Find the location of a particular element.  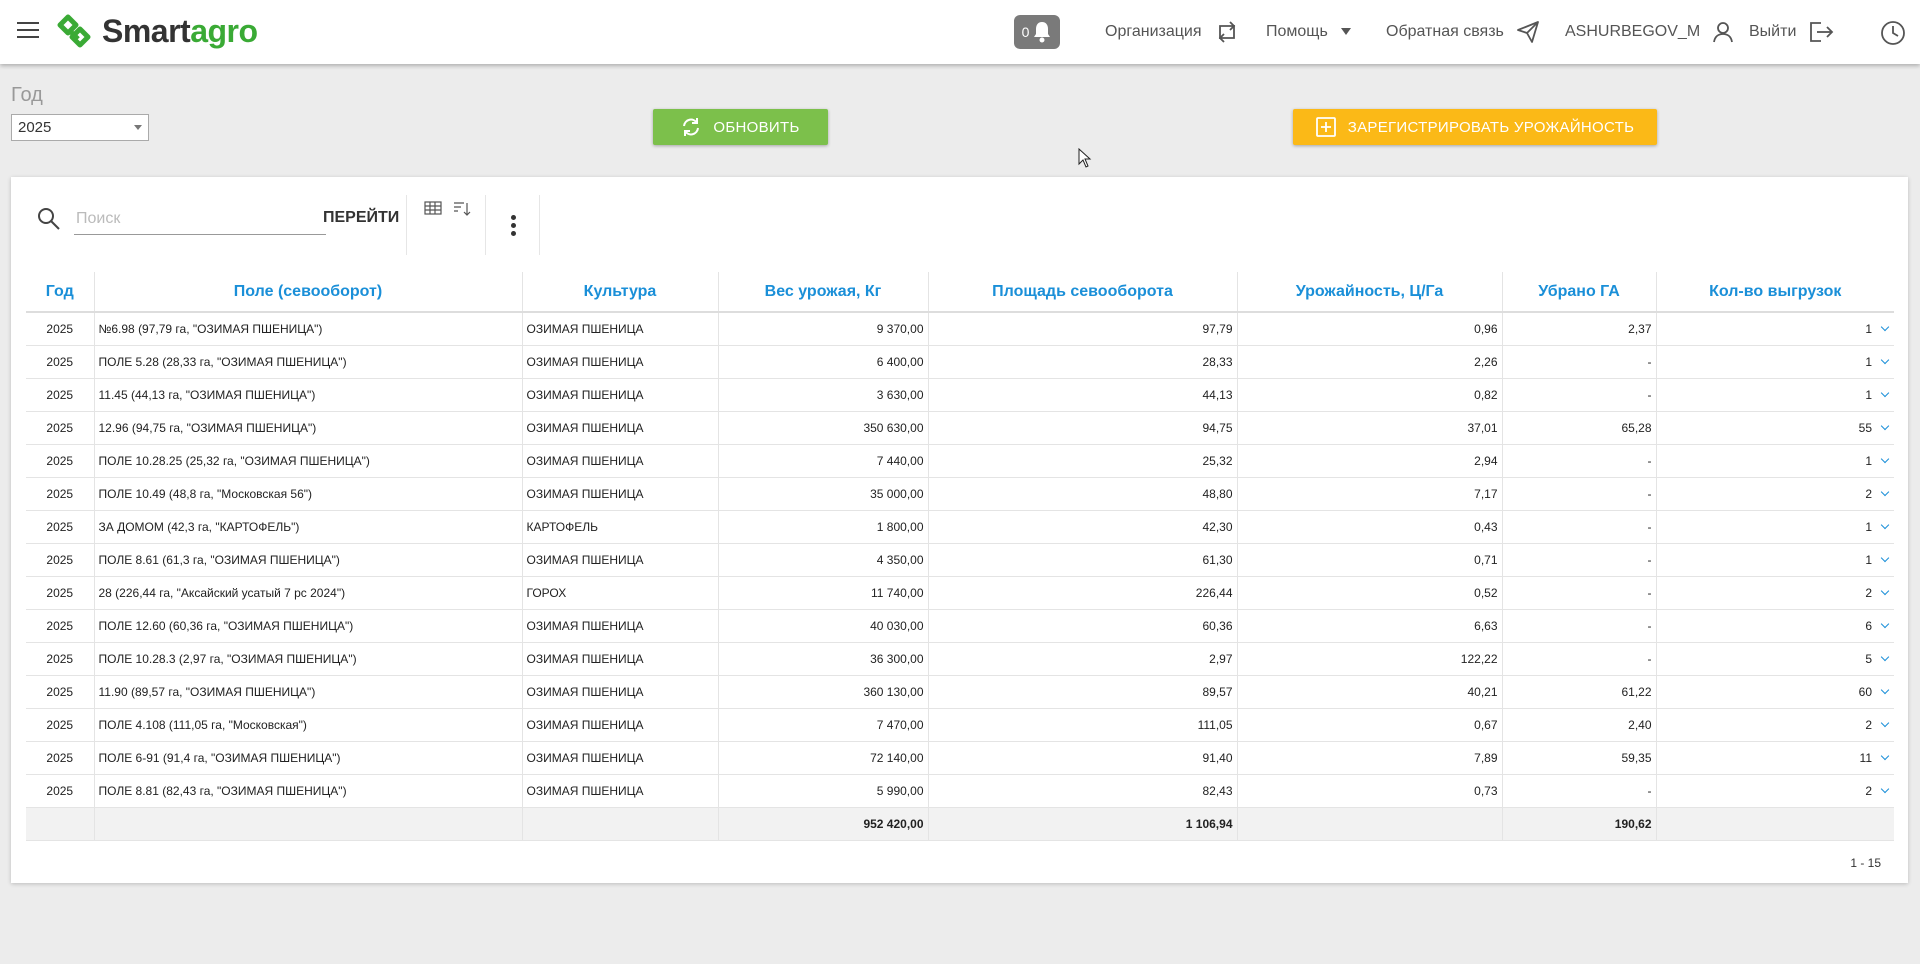

table-cell: ПОЛЕ 10.49 (48,8 га, "Московская 56") is located at coordinates (308, 494).